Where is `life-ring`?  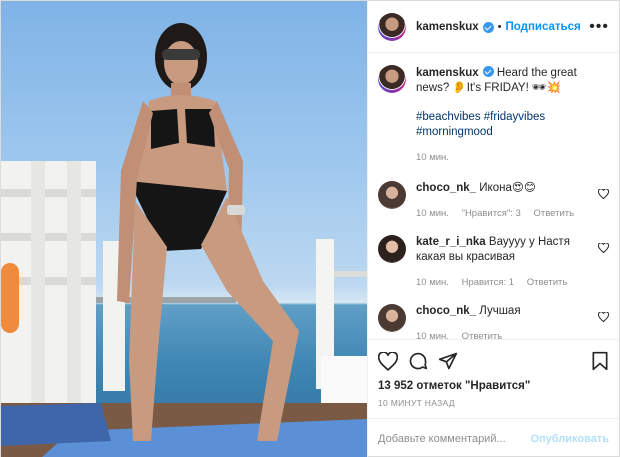
life-ring is located at coordinates (10, 298).